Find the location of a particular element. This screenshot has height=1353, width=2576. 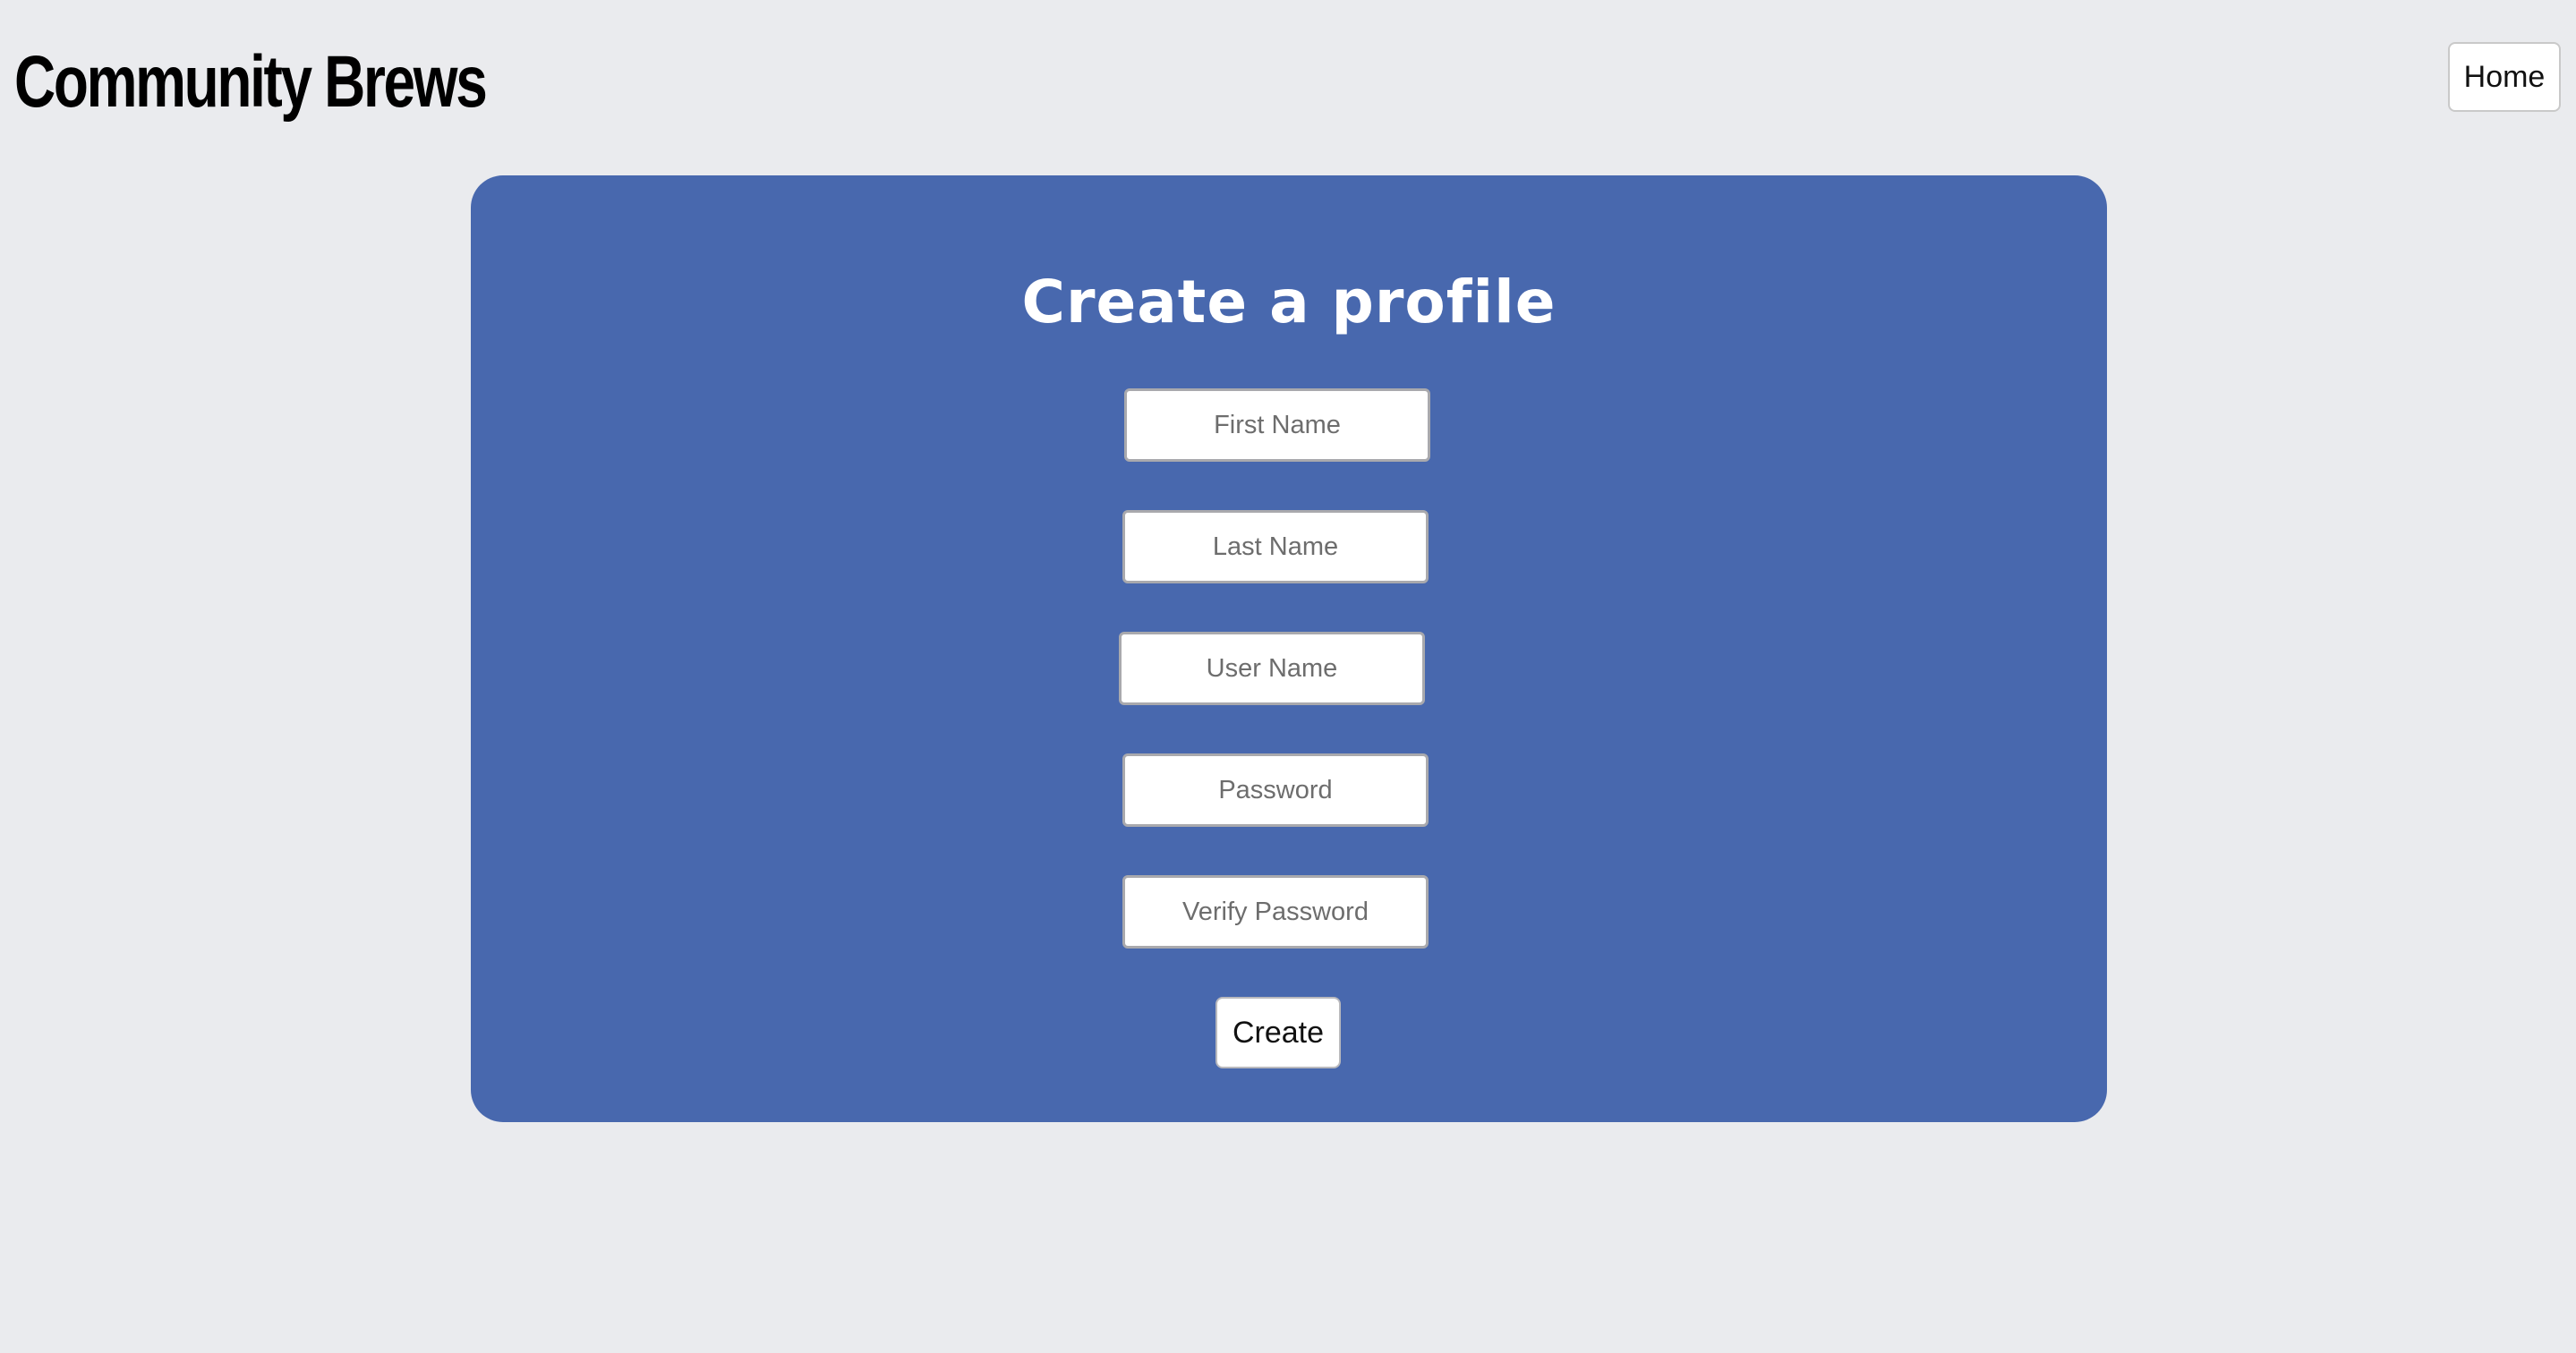

create-button: Create is located at coordinates (1278, 1032).